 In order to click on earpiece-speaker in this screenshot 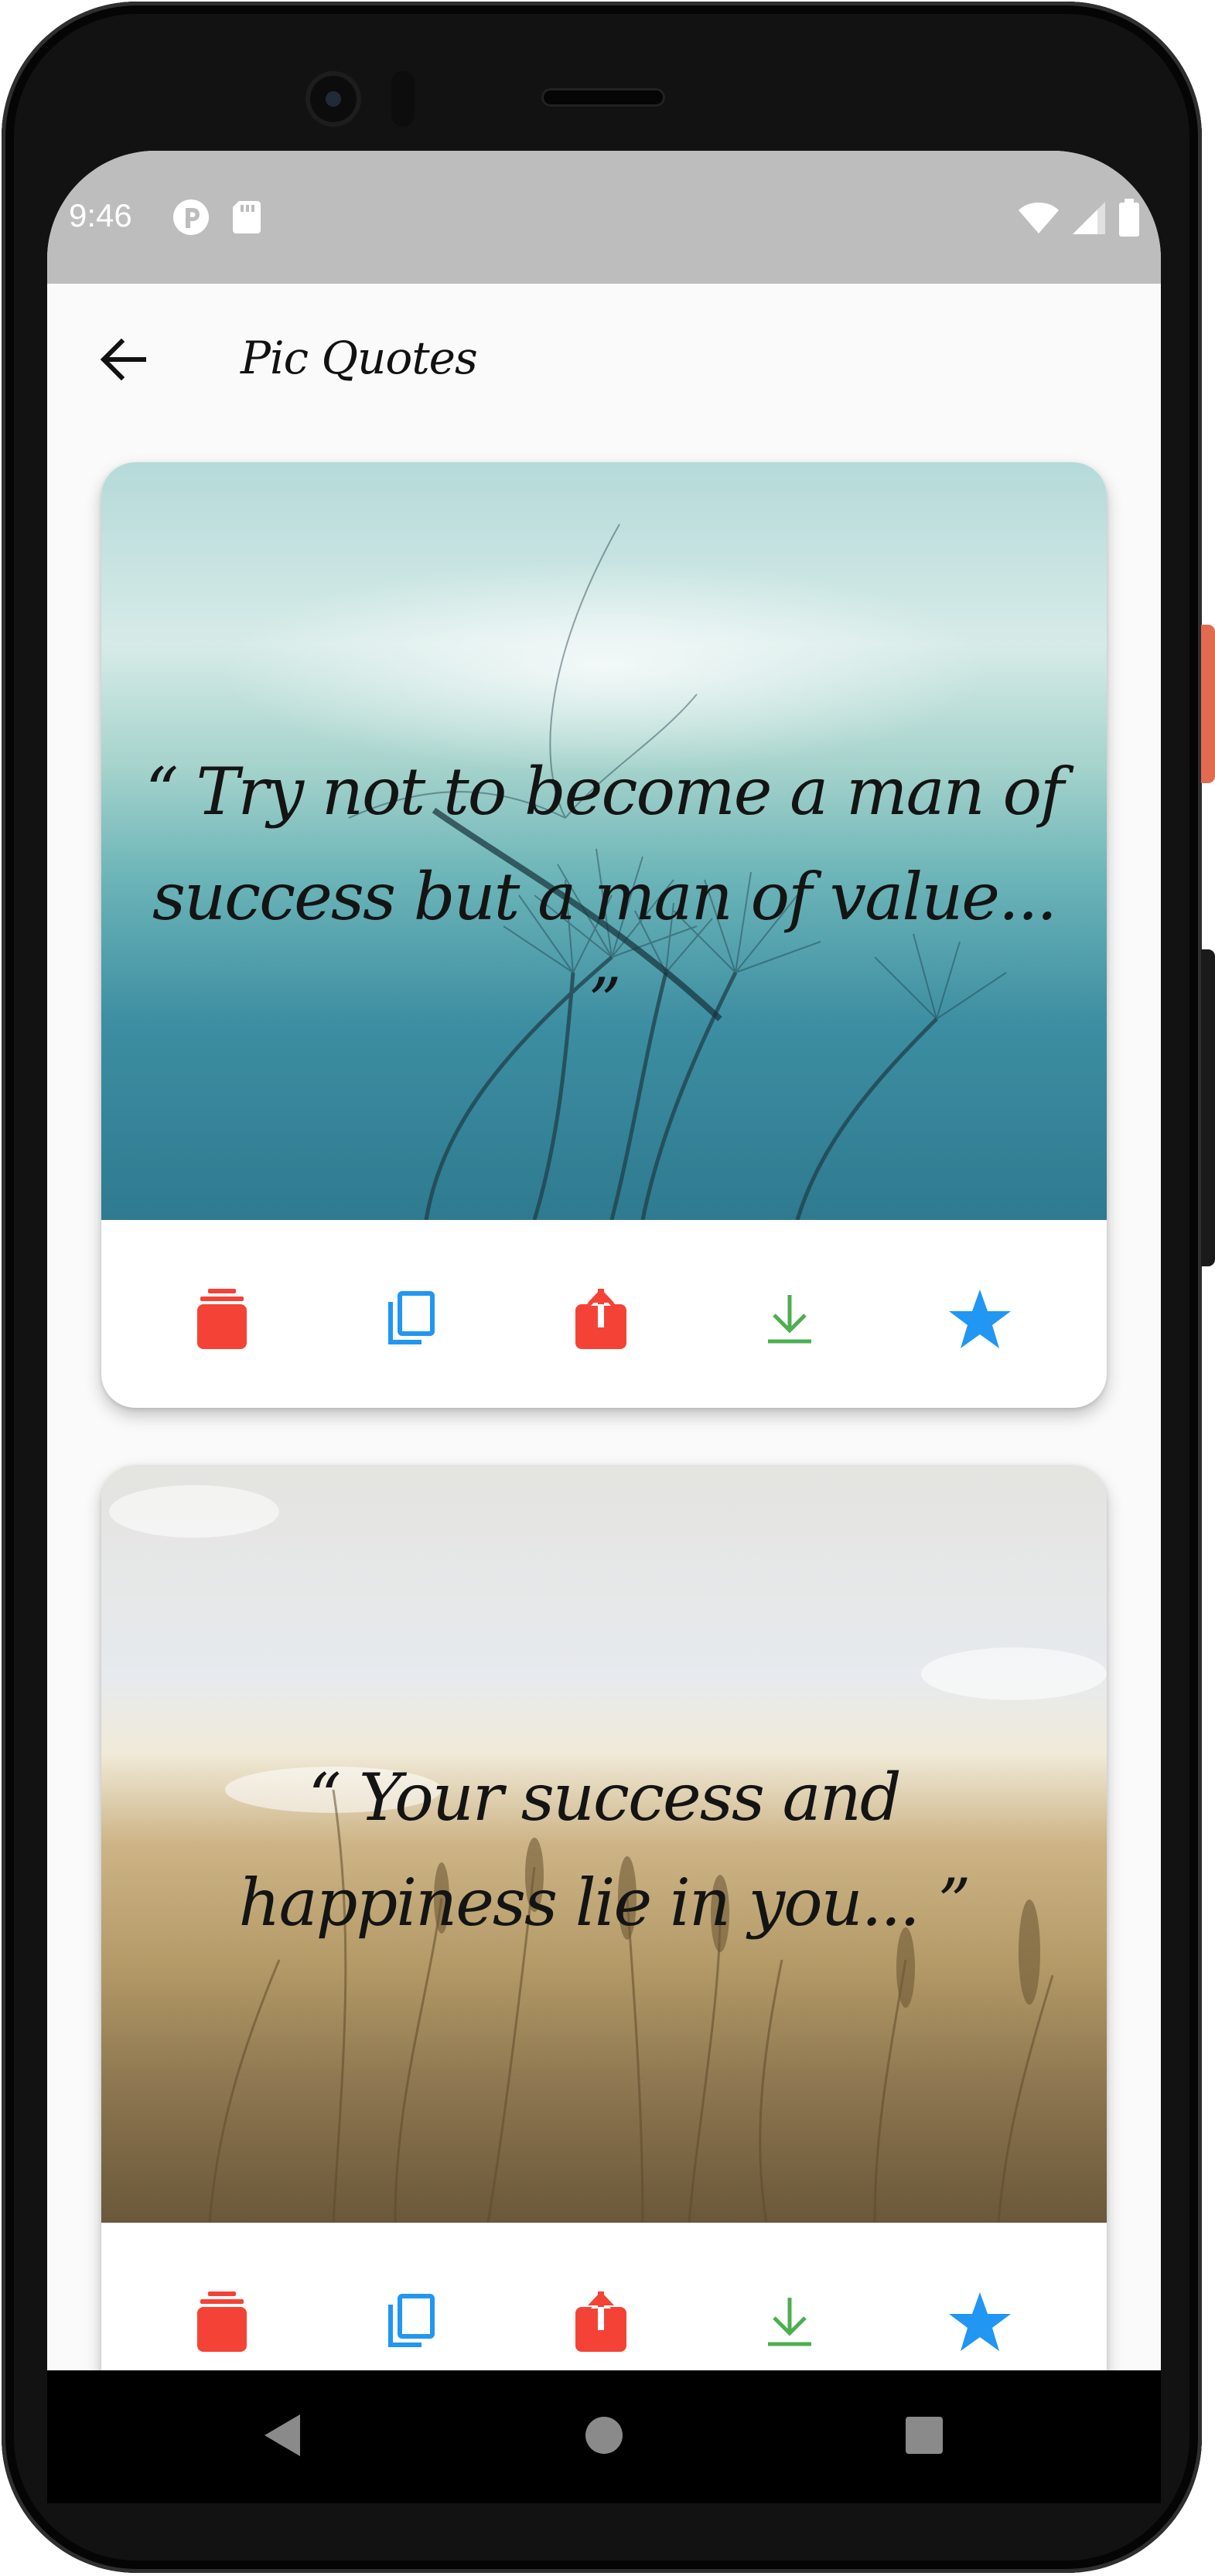, I will do `click(603, 97)`.